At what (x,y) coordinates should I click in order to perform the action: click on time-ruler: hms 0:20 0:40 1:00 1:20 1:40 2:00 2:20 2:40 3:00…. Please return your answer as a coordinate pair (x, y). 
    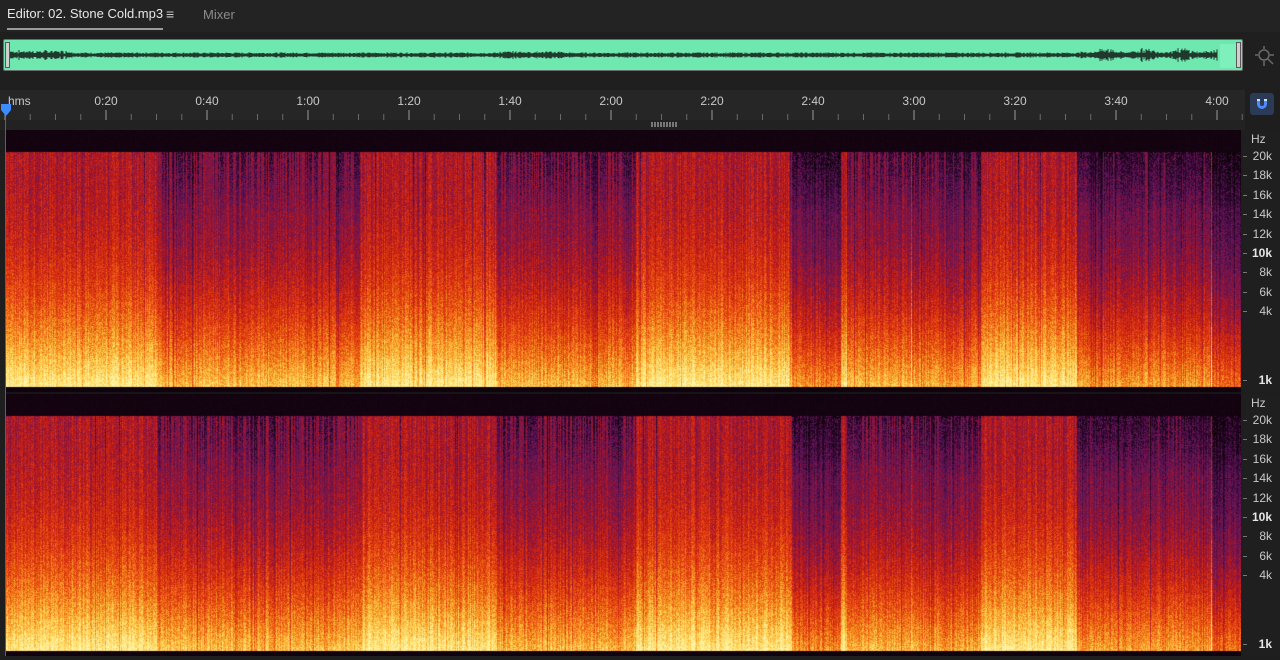
    Looking at the image, I should click on (622, 105).